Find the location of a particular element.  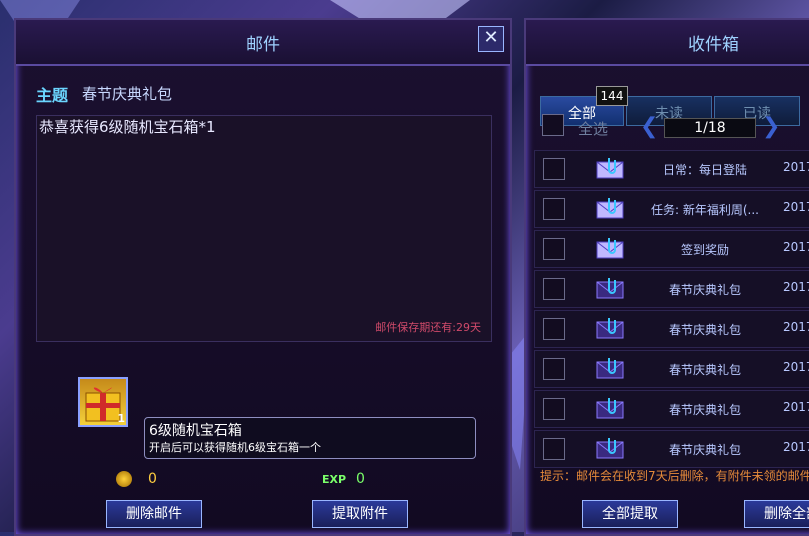

delete-mail-button: 删除邮件 is located at coordinates (154, 514).